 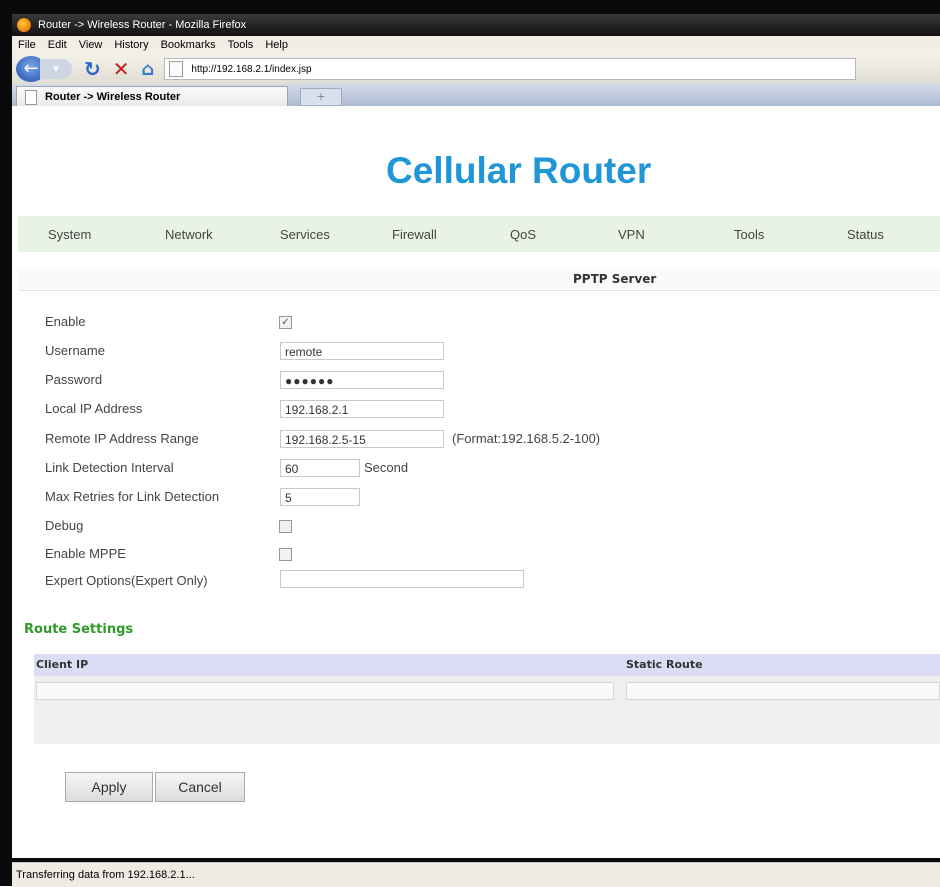 I want to click on checkmark-icon: ✓, so click(x=285, y=322).